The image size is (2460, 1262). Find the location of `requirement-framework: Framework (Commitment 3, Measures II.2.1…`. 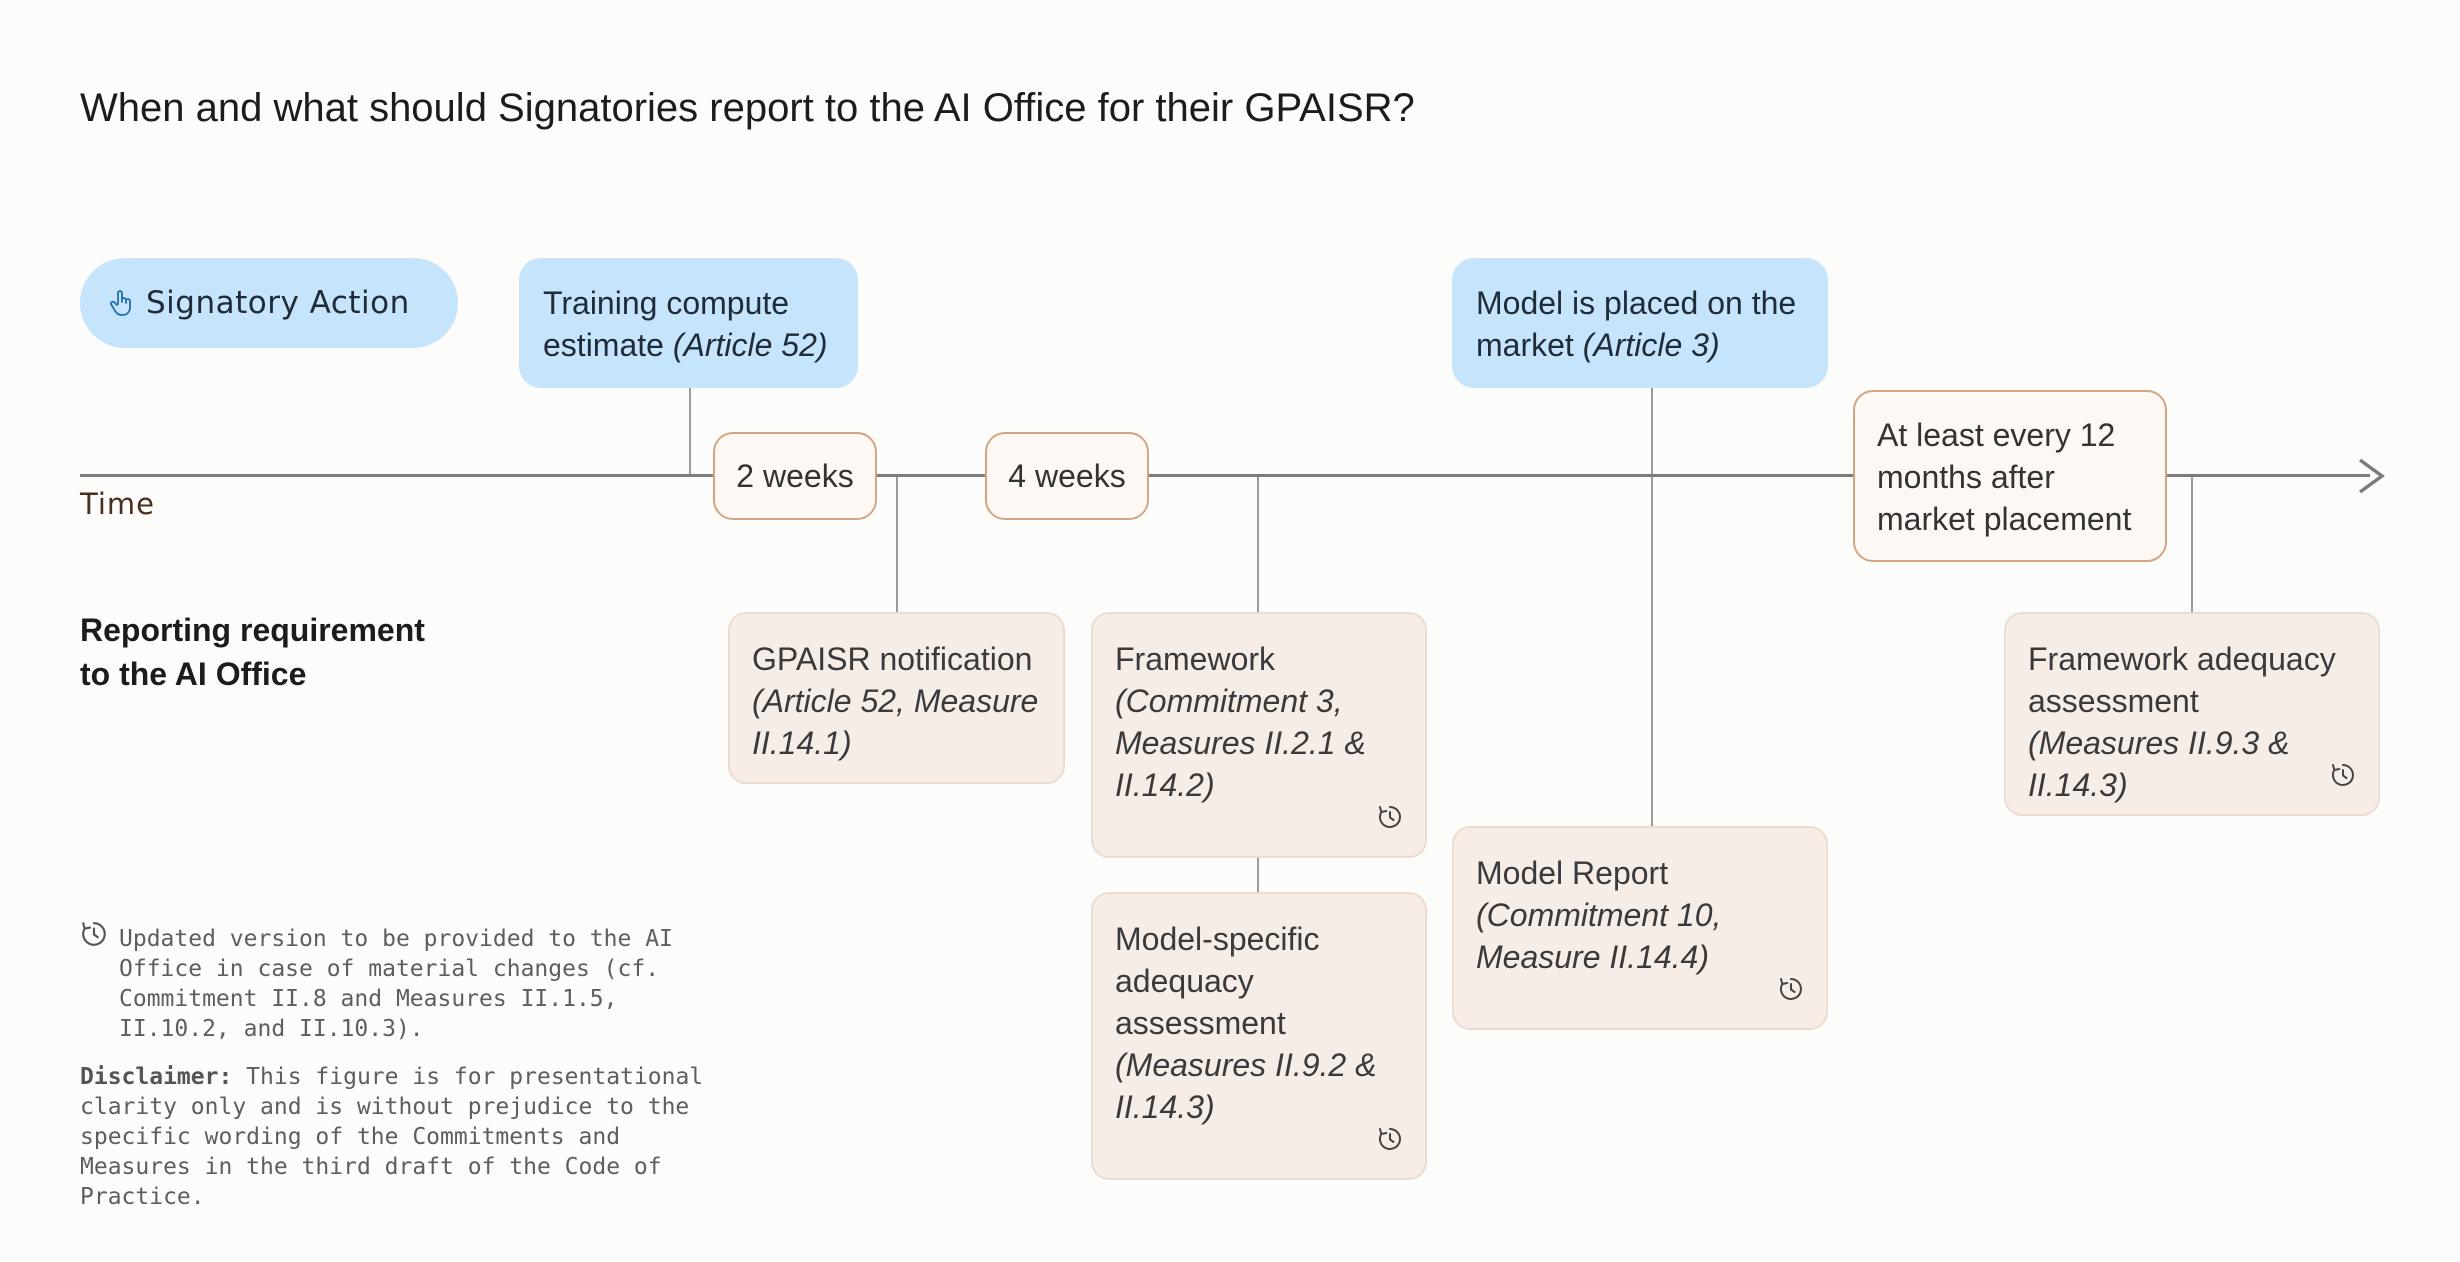

requirement-framework: Framework (Commitment 3, Measures II.2.1… is located at coordinates (1259, 735).